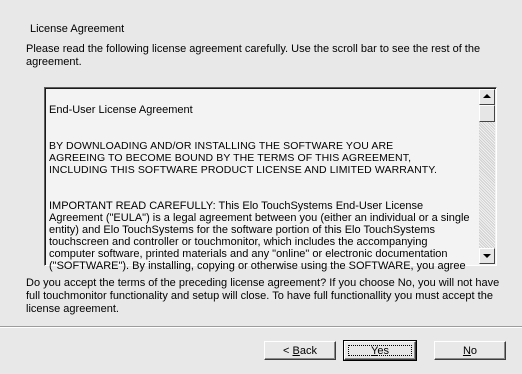  What do you see at coordinates (121, 110) in the screenshot?
I see `eula-heading: End-User License Agreement` at bounding box center [121, 110].